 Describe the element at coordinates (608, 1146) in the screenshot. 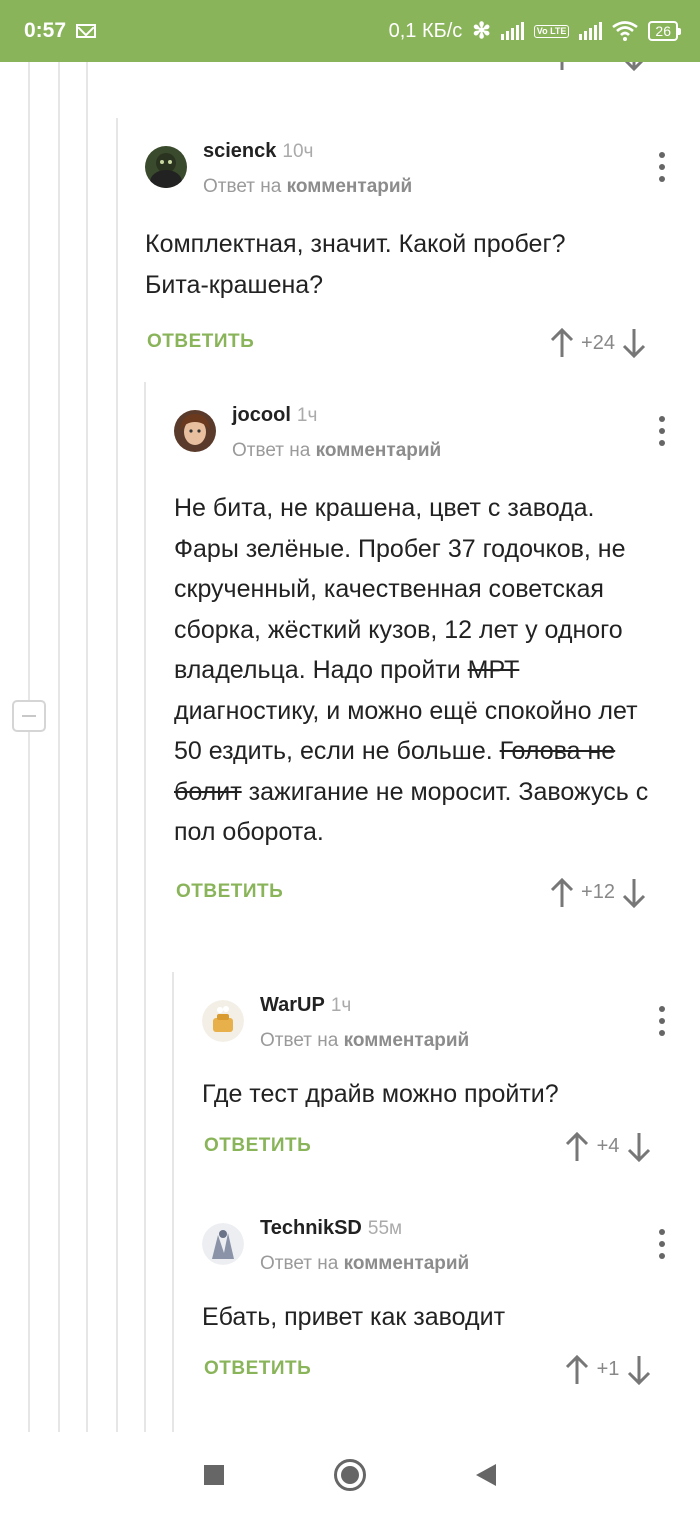

I see `vote-score: +4` at that location.